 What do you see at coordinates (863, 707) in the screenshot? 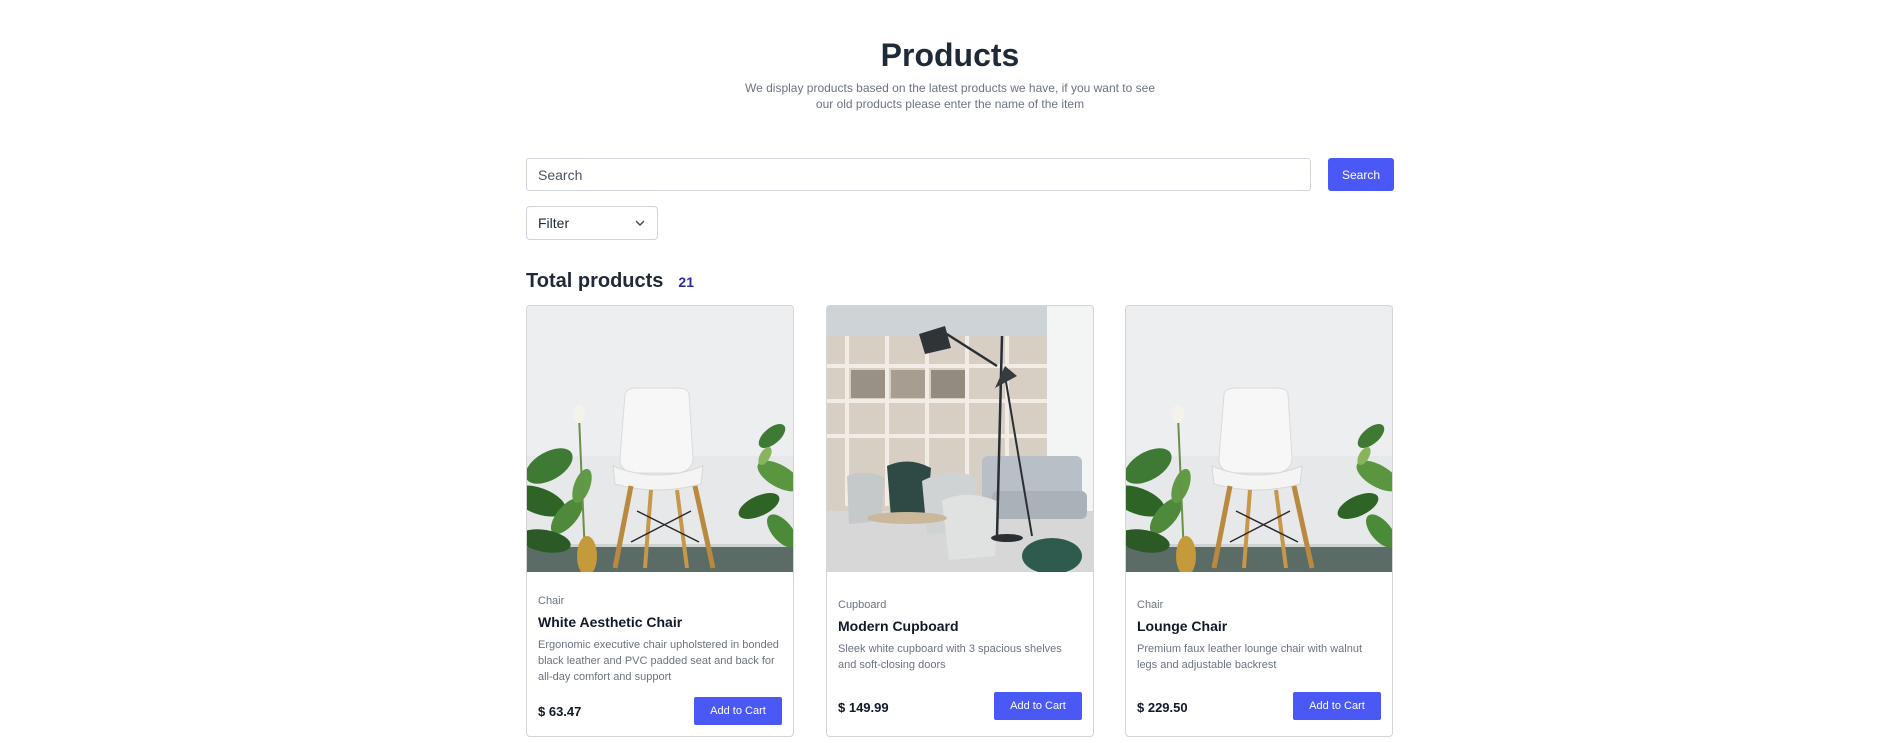
I see `product-price: $ 149.99` at bounding box center [863, 707].